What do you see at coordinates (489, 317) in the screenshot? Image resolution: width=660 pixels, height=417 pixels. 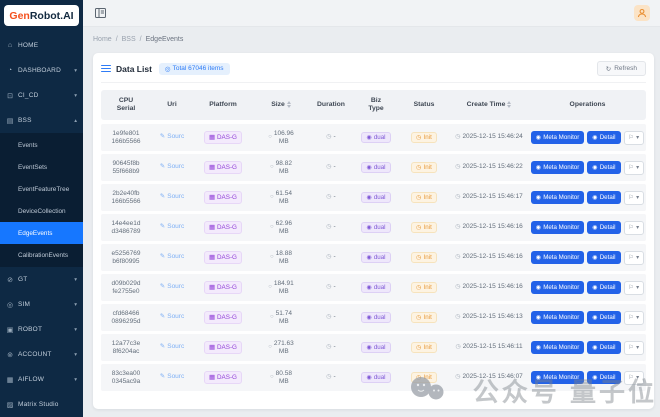 I see `cell-create-time: ◷ 2025-12-15 15:46:13` at bounding box center [489, 317].